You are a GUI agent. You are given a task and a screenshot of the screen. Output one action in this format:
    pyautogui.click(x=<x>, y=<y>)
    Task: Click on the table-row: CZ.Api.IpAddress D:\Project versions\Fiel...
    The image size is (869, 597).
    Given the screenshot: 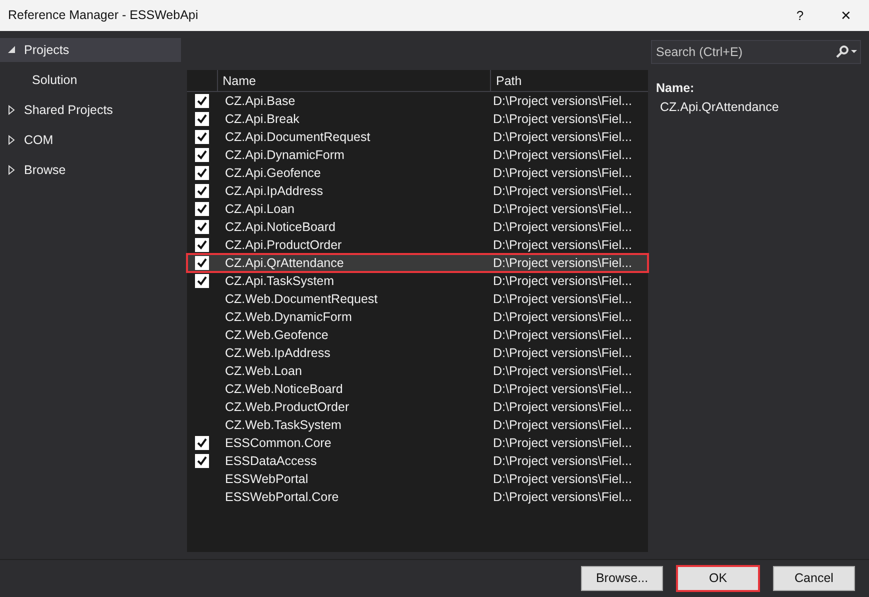 What is the action you would take?
    pyautogui.click(x=417, y=191)
    